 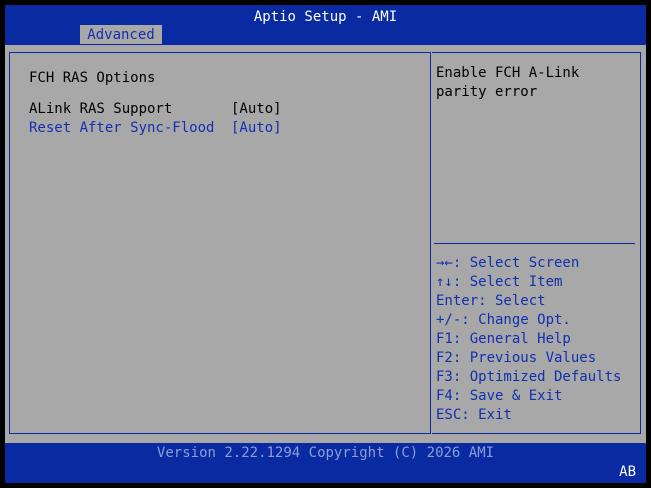 What do you see at coordinates (325, 453) in the screenshot?
I see `version-footer: Version 2.22.1294 Copyright (C) 2026 AMI` at bounding box center [325, 453].